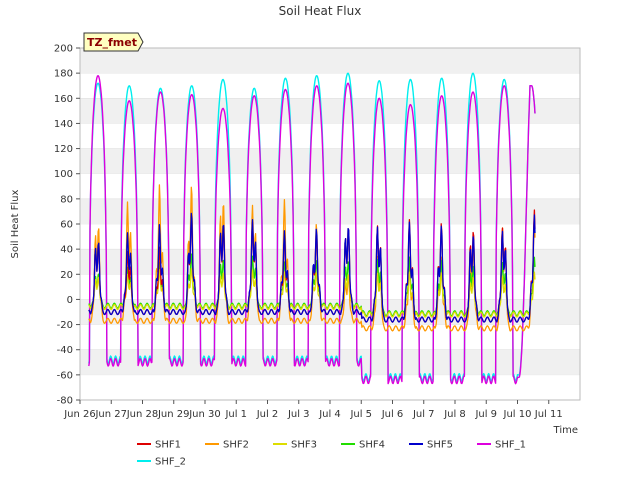 The height and width of the screenshot is (484, 640). Describe the element at coordinates (565, 430) in the screenshot. I see `x-axis-title: Time` at that location.